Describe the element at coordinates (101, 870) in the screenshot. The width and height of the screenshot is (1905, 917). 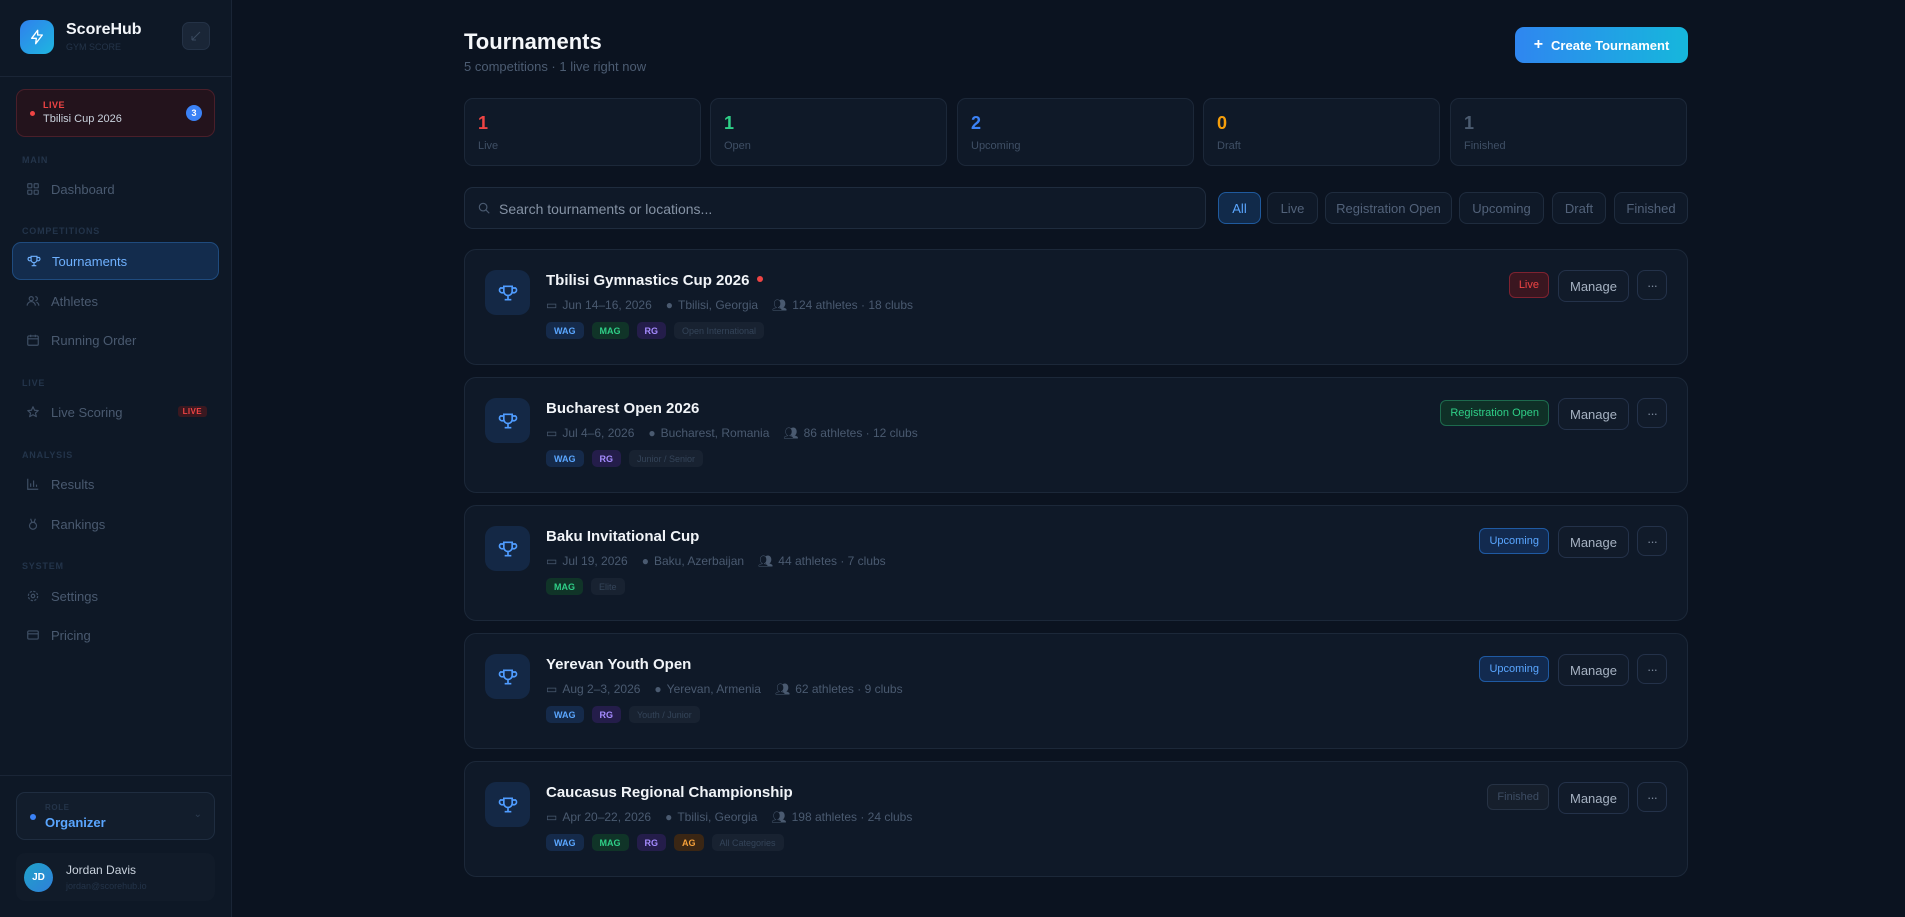
I see `user-name: Jordan Davis` at that location.